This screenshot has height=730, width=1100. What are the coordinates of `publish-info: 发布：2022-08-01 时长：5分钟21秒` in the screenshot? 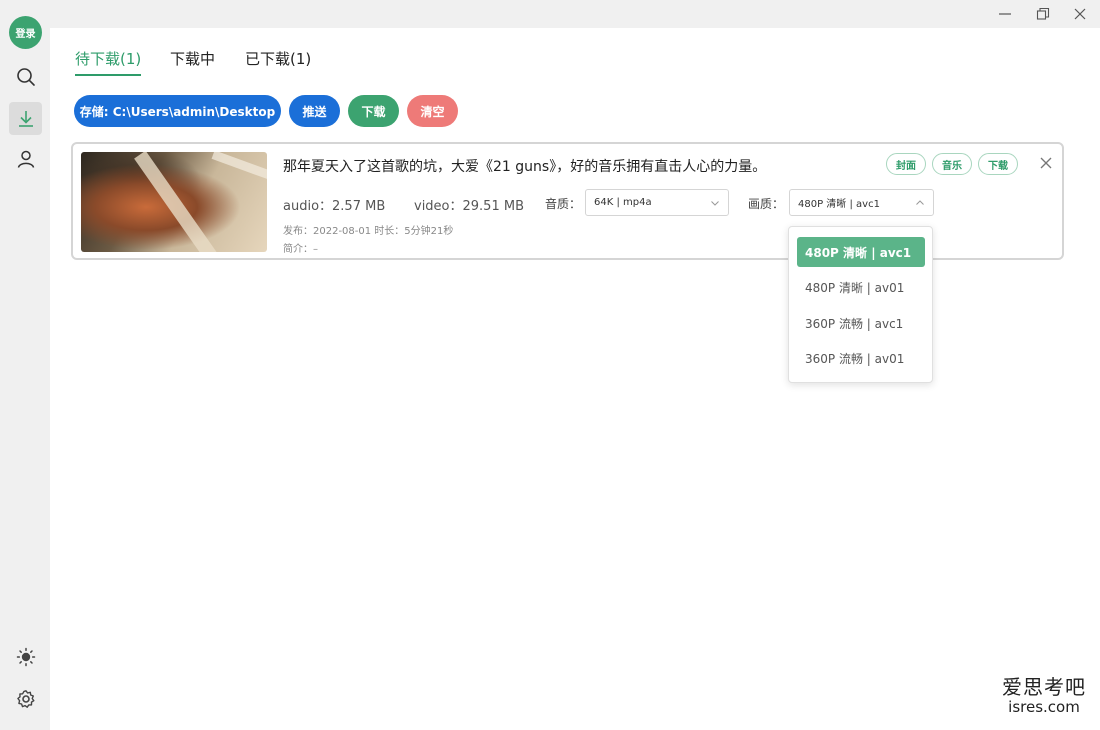 It's located at (368, 231).